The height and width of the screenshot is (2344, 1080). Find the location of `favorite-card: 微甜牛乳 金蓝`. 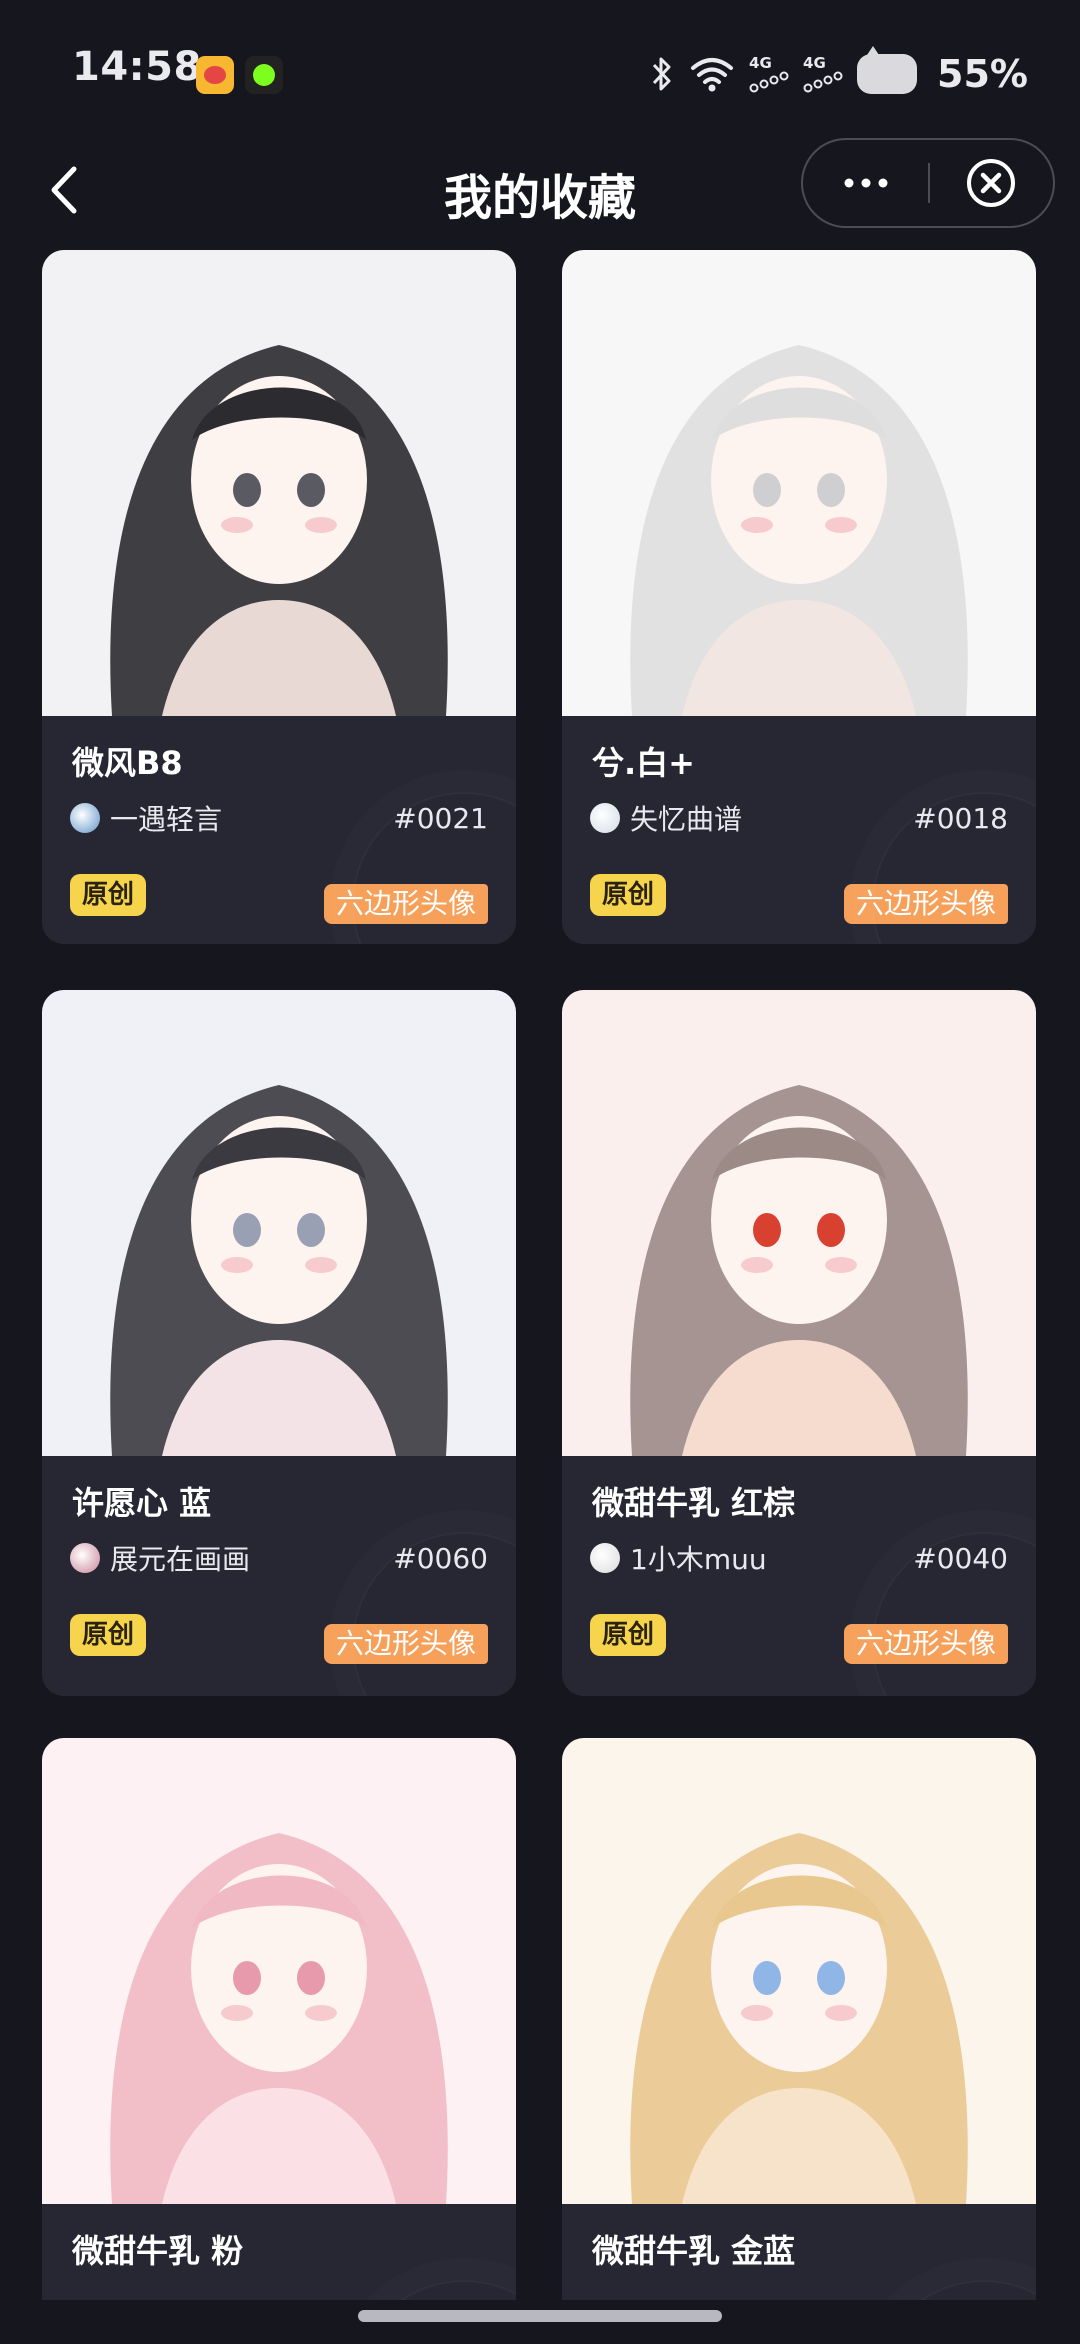

favorite-card: 微甜牛乳 金蓝 is located at coordinates (799, 2019).